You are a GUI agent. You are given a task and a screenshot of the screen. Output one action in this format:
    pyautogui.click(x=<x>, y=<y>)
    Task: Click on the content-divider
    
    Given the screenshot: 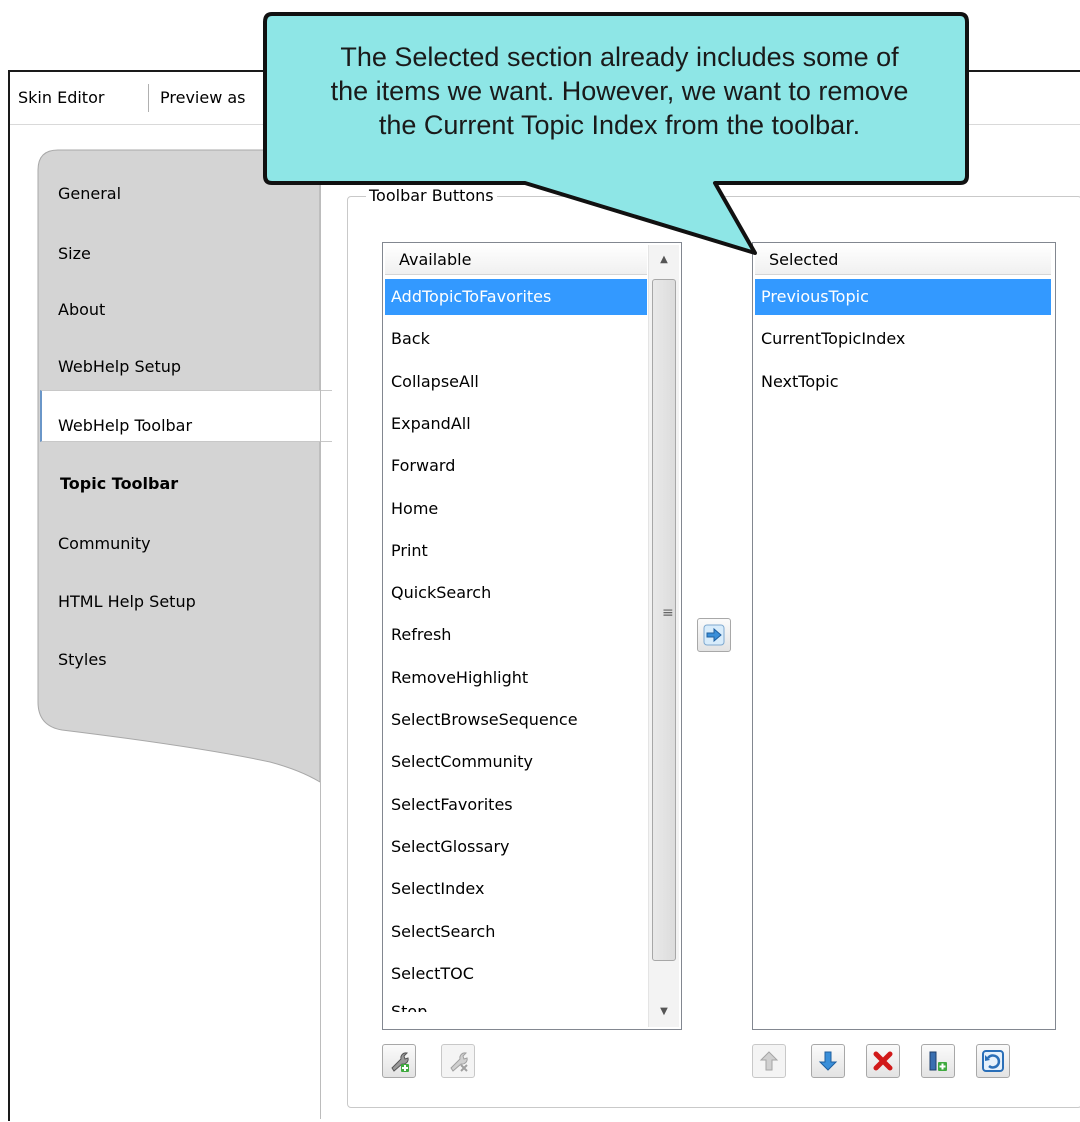 What is the action you would take?
    pyautogui.click(x=320, y=634)
    